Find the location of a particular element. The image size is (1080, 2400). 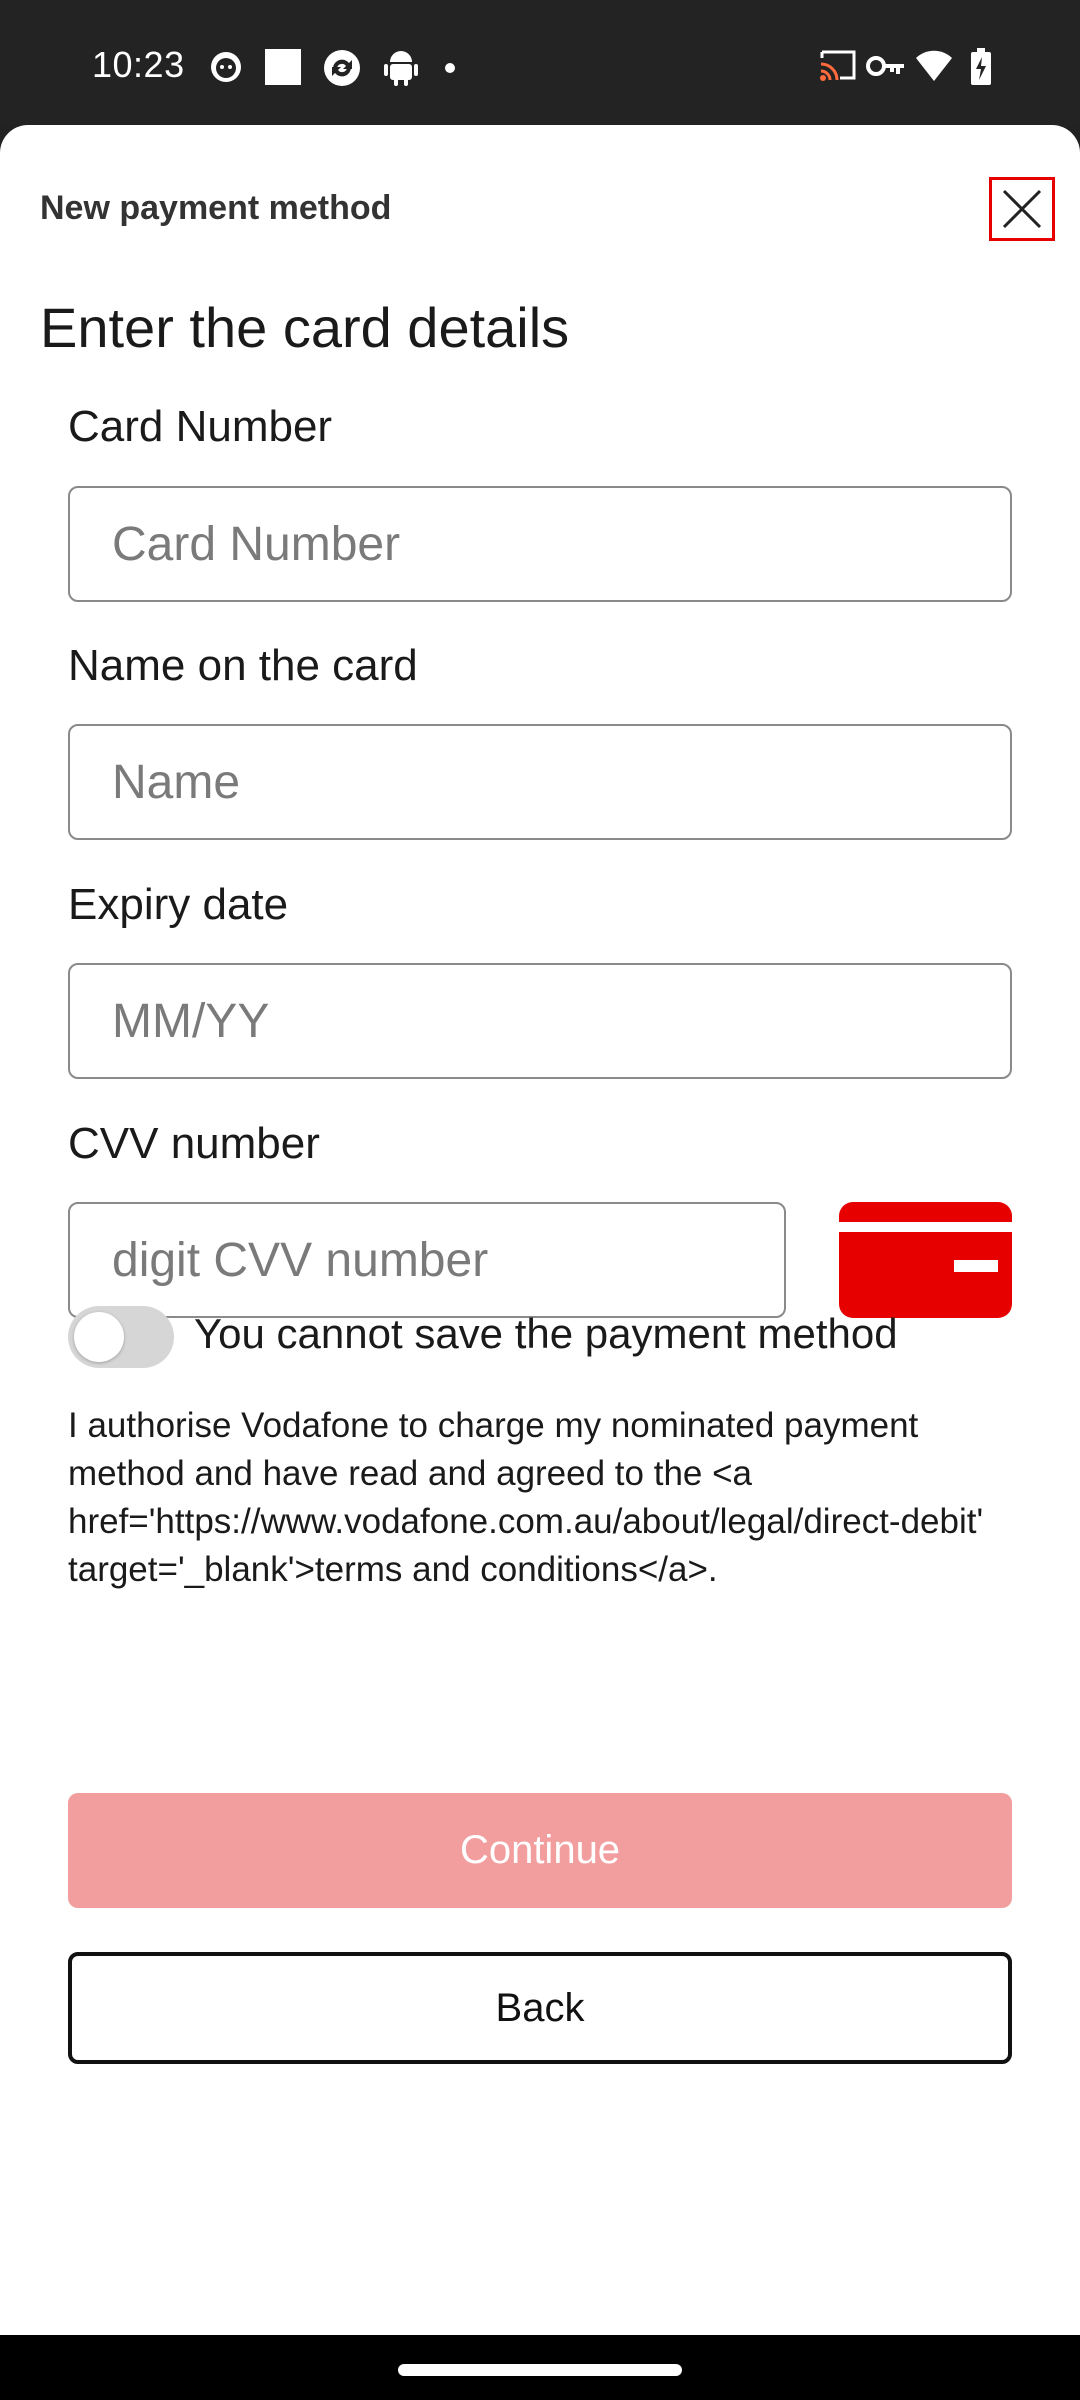

close-icon is located at coordinates (1022, 209).